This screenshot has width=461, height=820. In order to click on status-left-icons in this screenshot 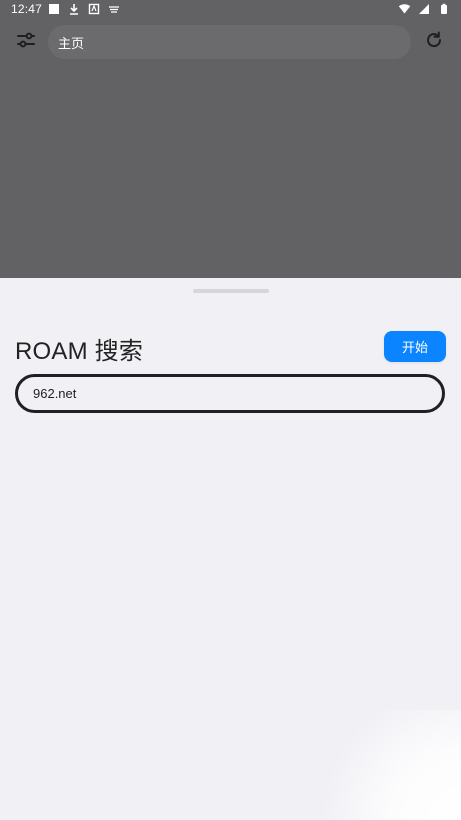, I will do `click(84, 9)`.